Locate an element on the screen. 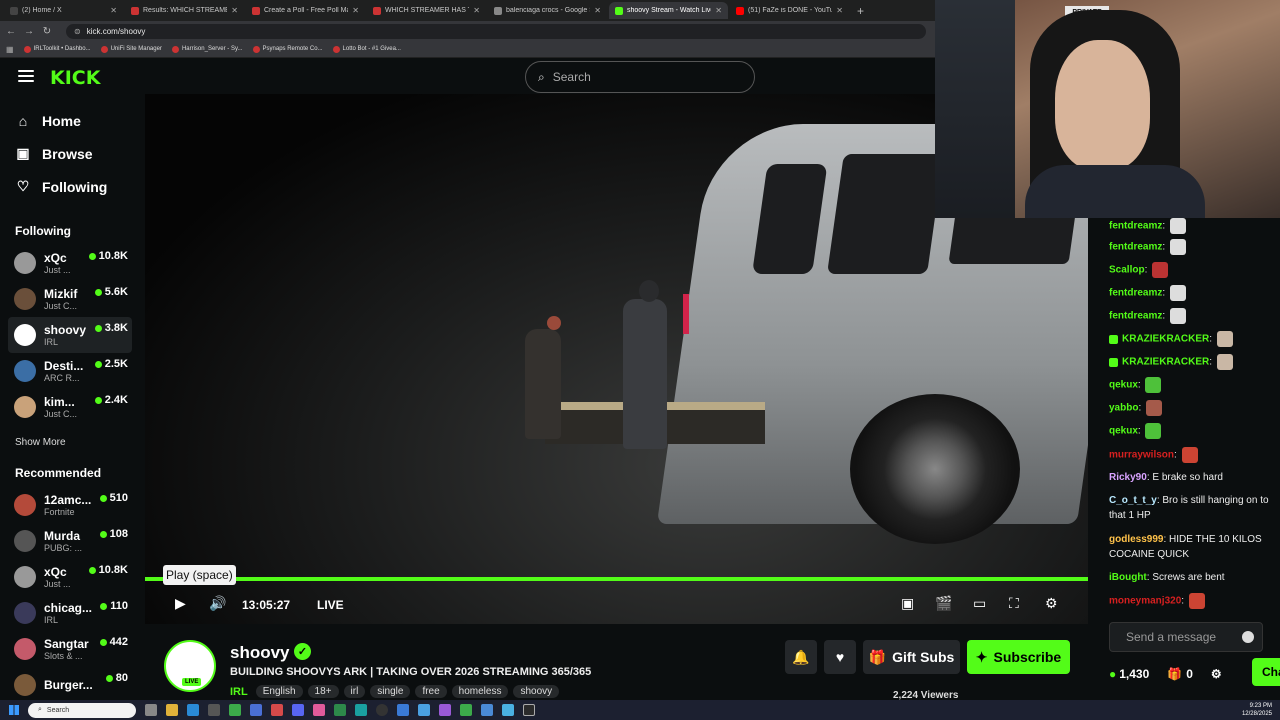 The image size is (1280, 720). browser-tab: (51) FaZe is DONE - YouTube ✕ is located at coordinates (789, 10).